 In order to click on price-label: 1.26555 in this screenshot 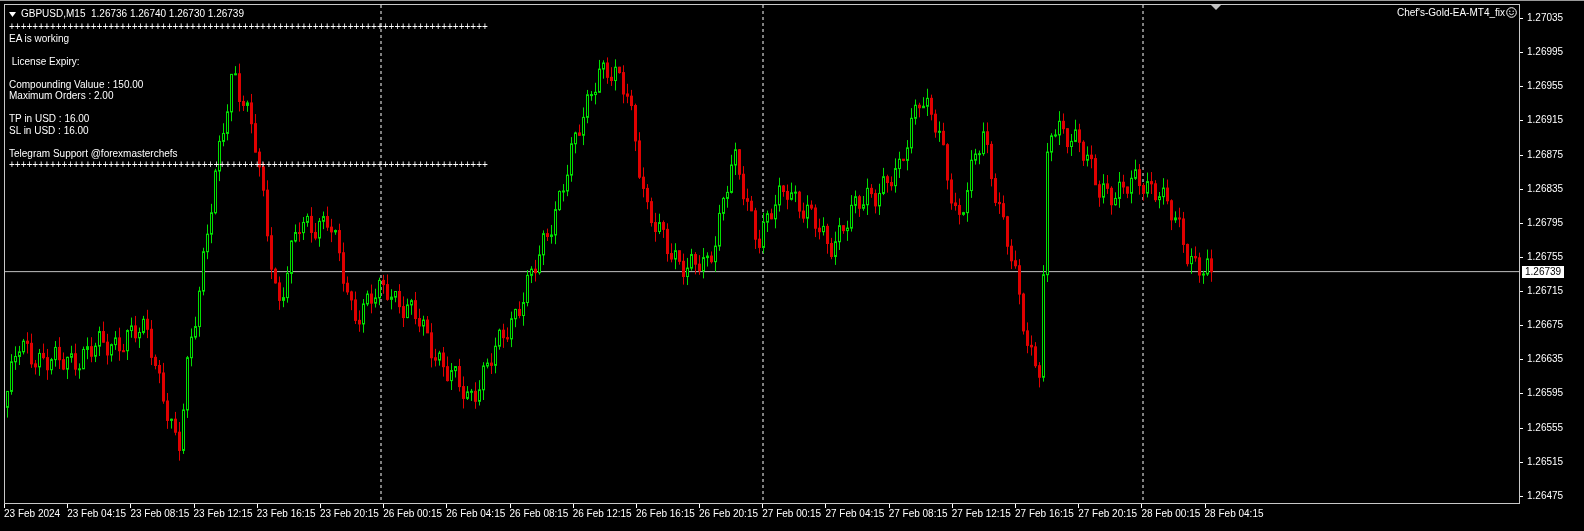, I will do `click(1545, 427)`.